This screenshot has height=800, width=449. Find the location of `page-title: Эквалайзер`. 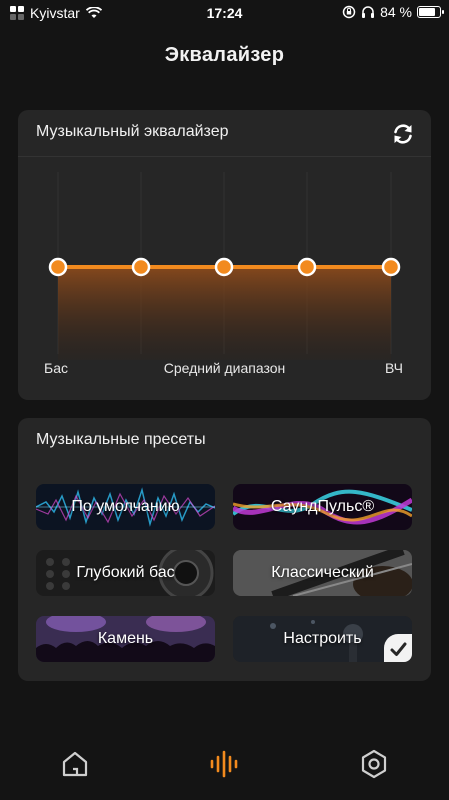

page-title: Эквалайзер is located at coordinates (224, 55).